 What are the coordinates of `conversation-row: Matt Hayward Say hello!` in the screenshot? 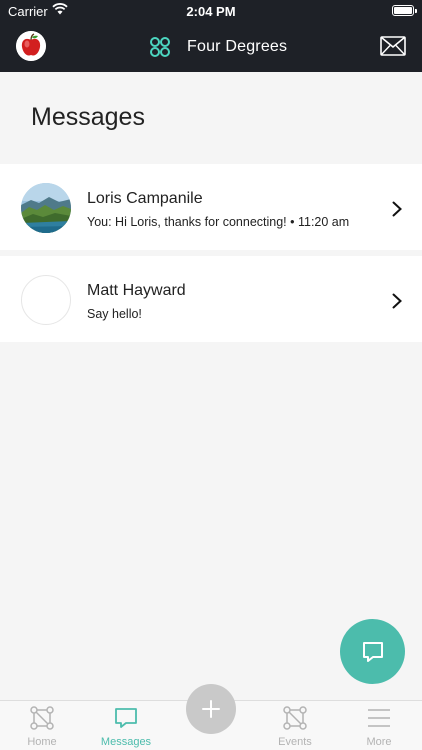 It's located at (211, 299).